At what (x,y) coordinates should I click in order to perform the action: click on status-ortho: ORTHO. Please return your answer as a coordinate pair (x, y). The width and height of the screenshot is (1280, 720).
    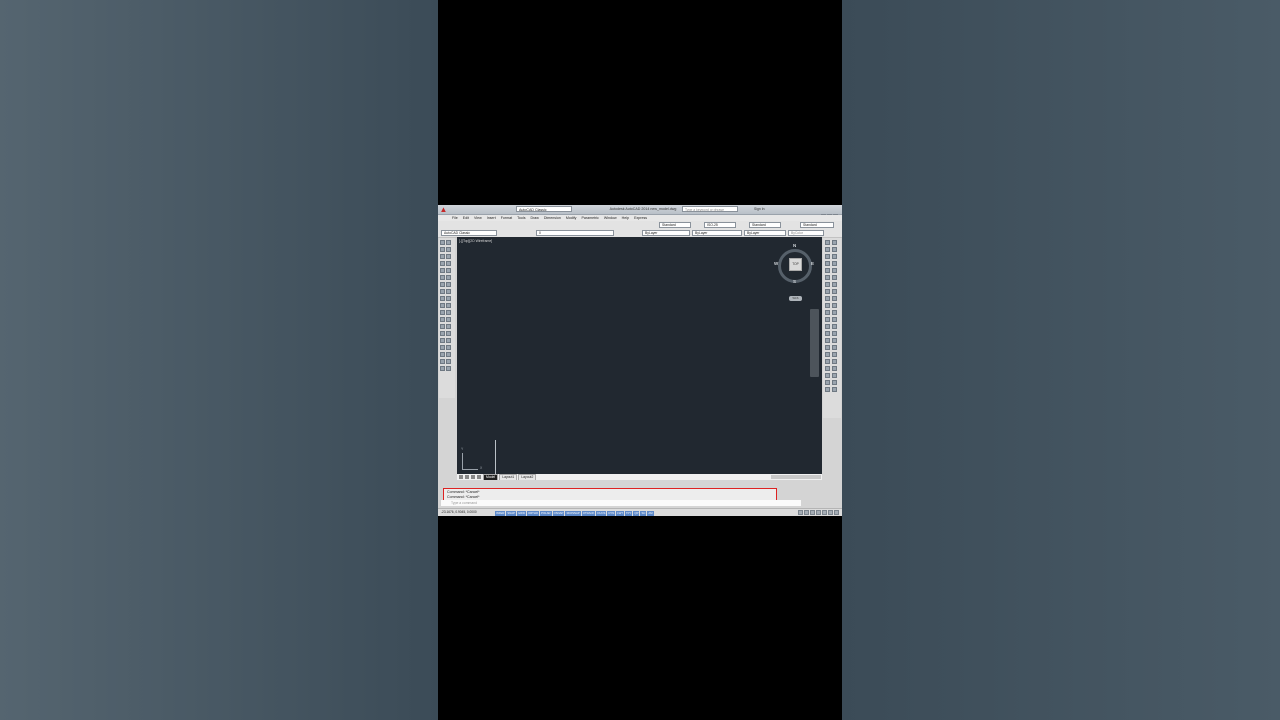
    Looking at the image, I should click on (533, 513).